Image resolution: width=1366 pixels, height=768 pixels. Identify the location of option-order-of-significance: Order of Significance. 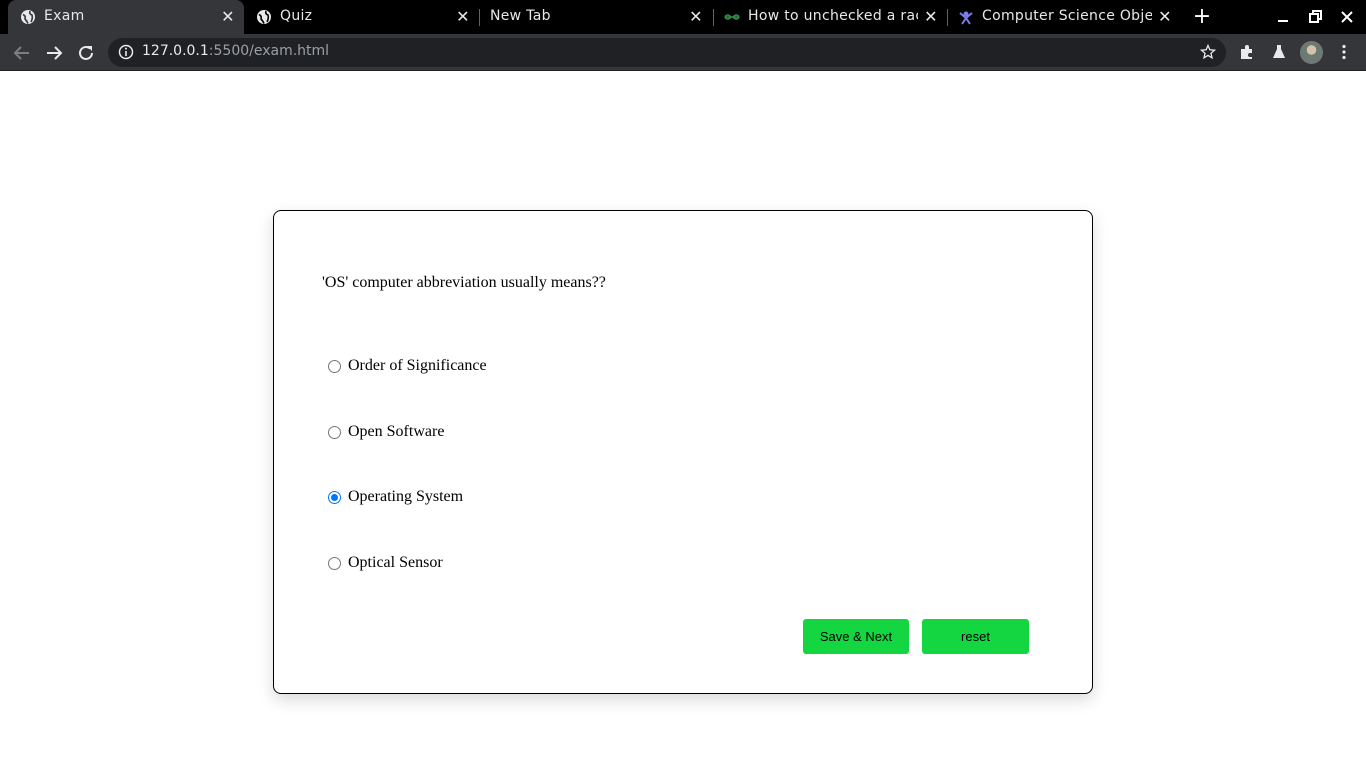
(404, 366).